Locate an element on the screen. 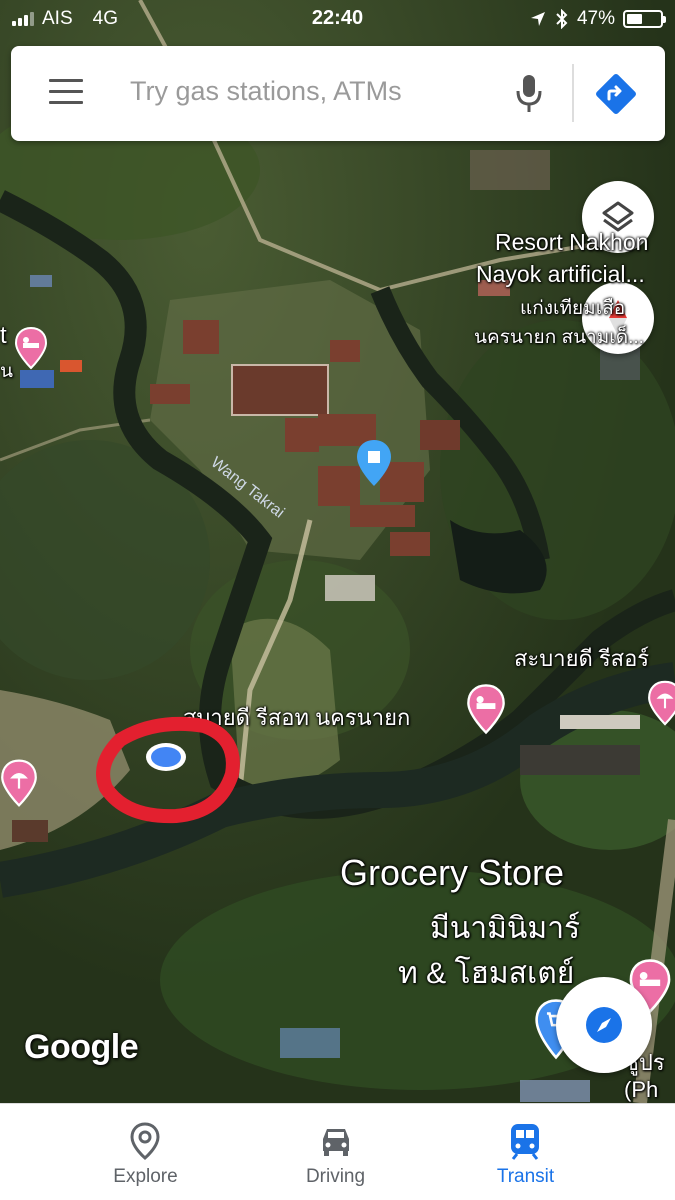 This screenshot has width=675, height=1200. place-label-left-edge: t is located at coordinates (3, 336).